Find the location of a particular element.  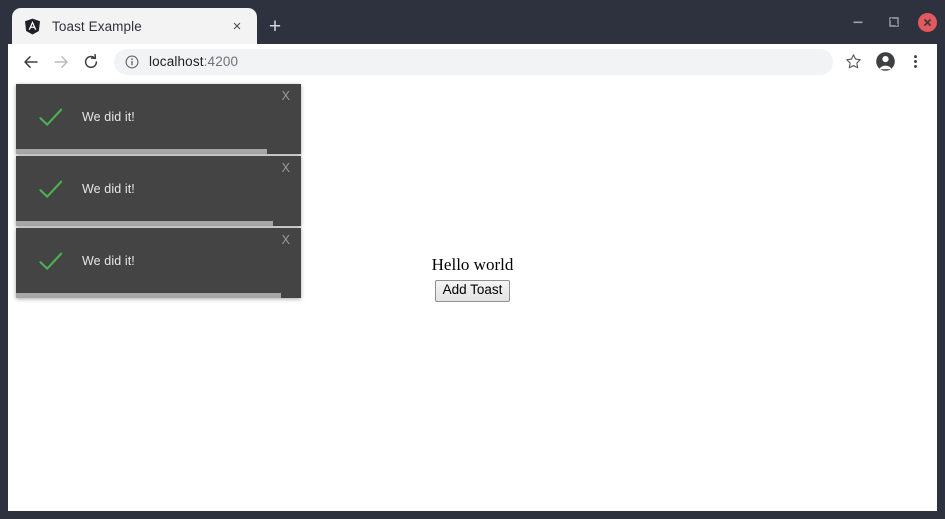

star-icon is located at coordinates (853, 62).